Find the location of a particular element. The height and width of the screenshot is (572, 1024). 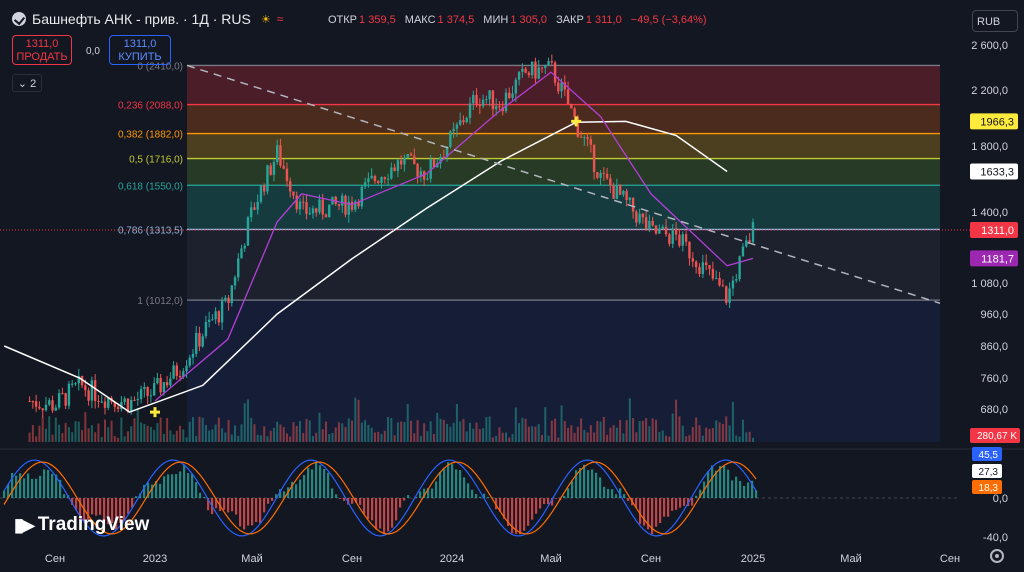

low-value: 1 305,0 is located at coordinates (529, 20).